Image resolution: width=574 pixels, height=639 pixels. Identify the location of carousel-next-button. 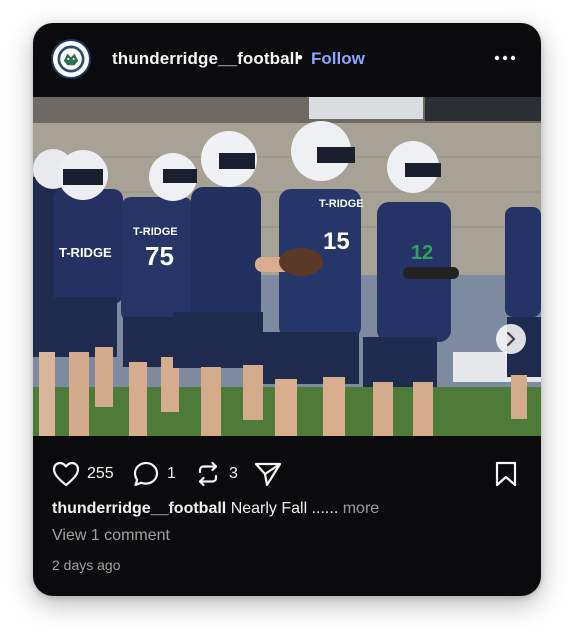
(511, 339).